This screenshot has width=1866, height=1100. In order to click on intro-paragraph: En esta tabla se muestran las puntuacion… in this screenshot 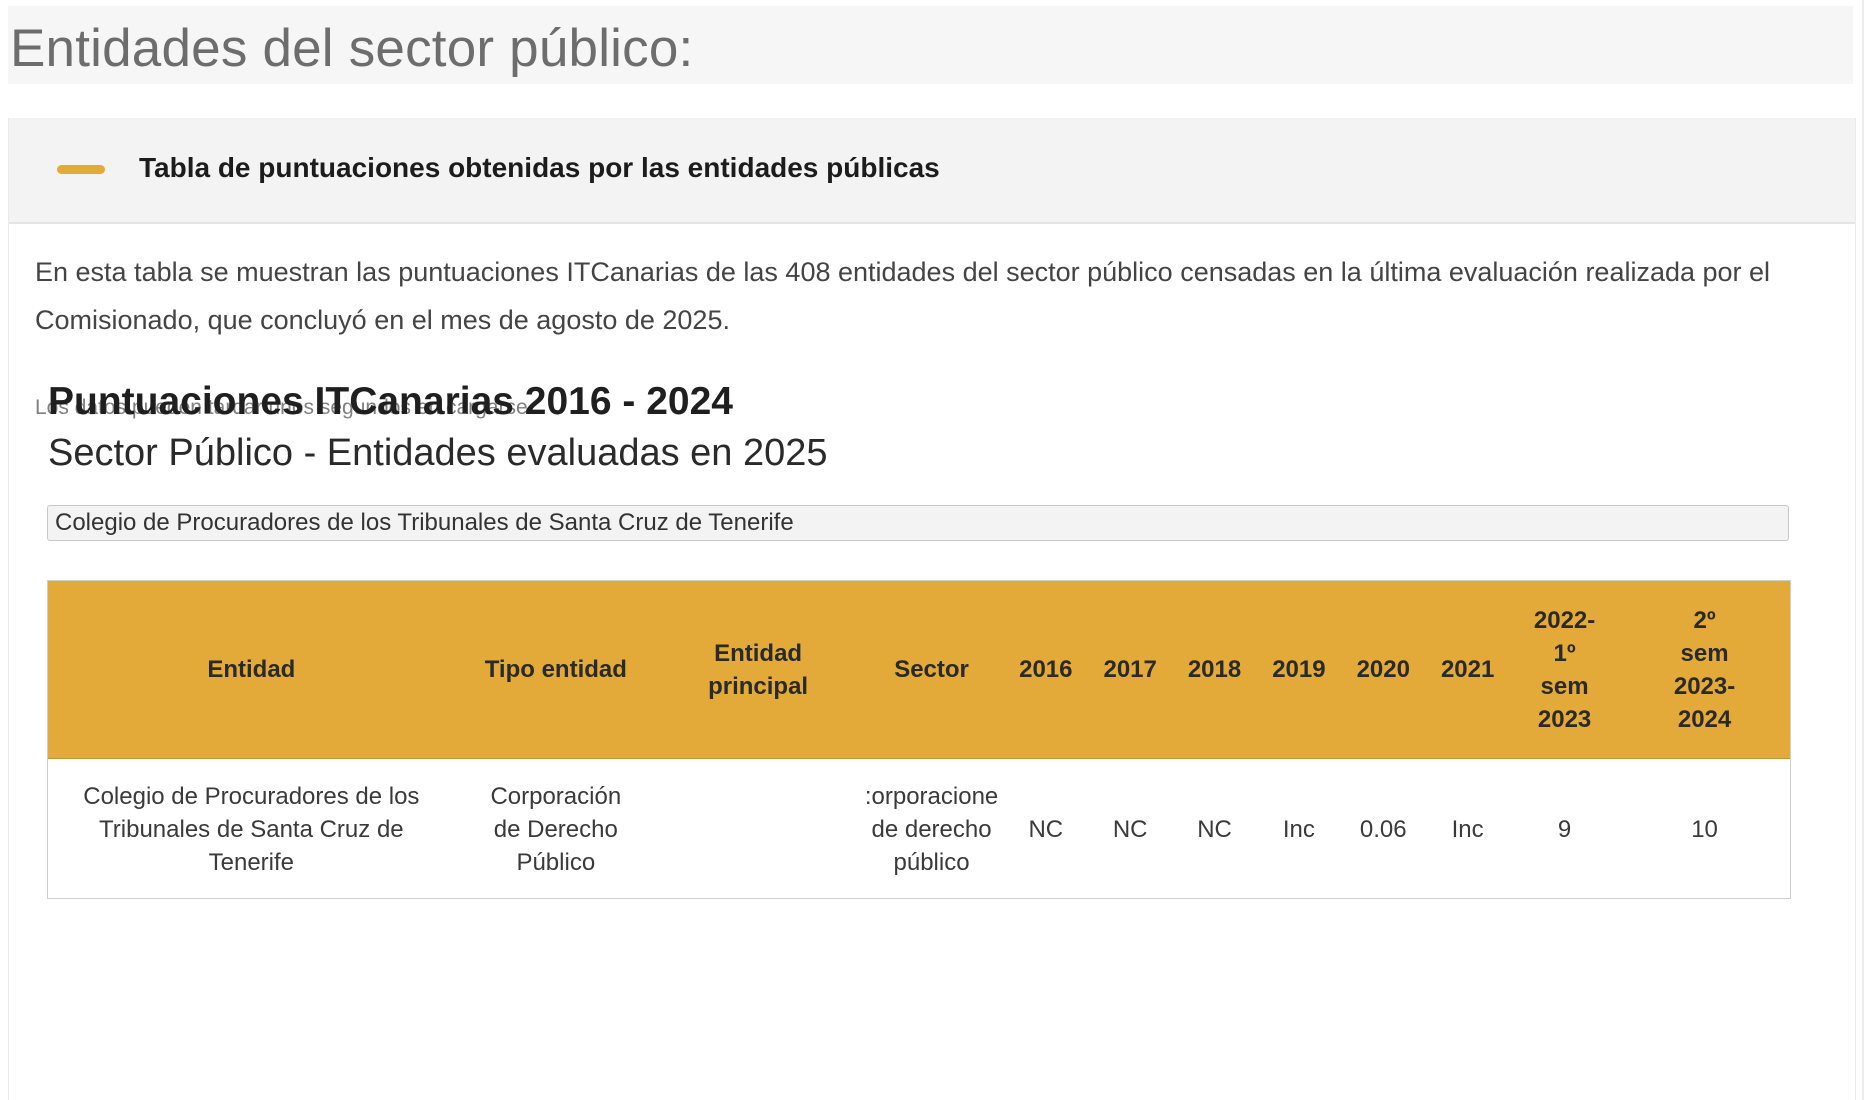, I will do `click(903, 296)`.